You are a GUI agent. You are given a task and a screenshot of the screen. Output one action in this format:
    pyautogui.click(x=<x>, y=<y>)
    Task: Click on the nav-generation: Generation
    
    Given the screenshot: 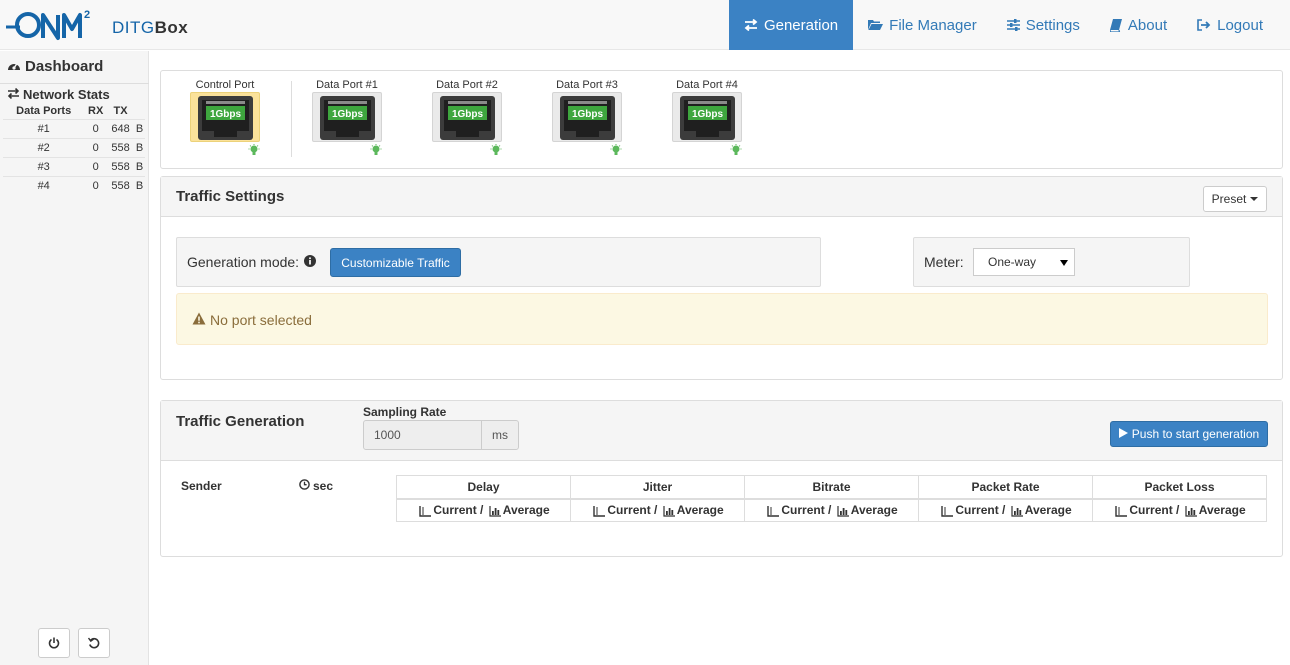 What is the action you would take?
    pyautogui.click(x=791, y=25)
    